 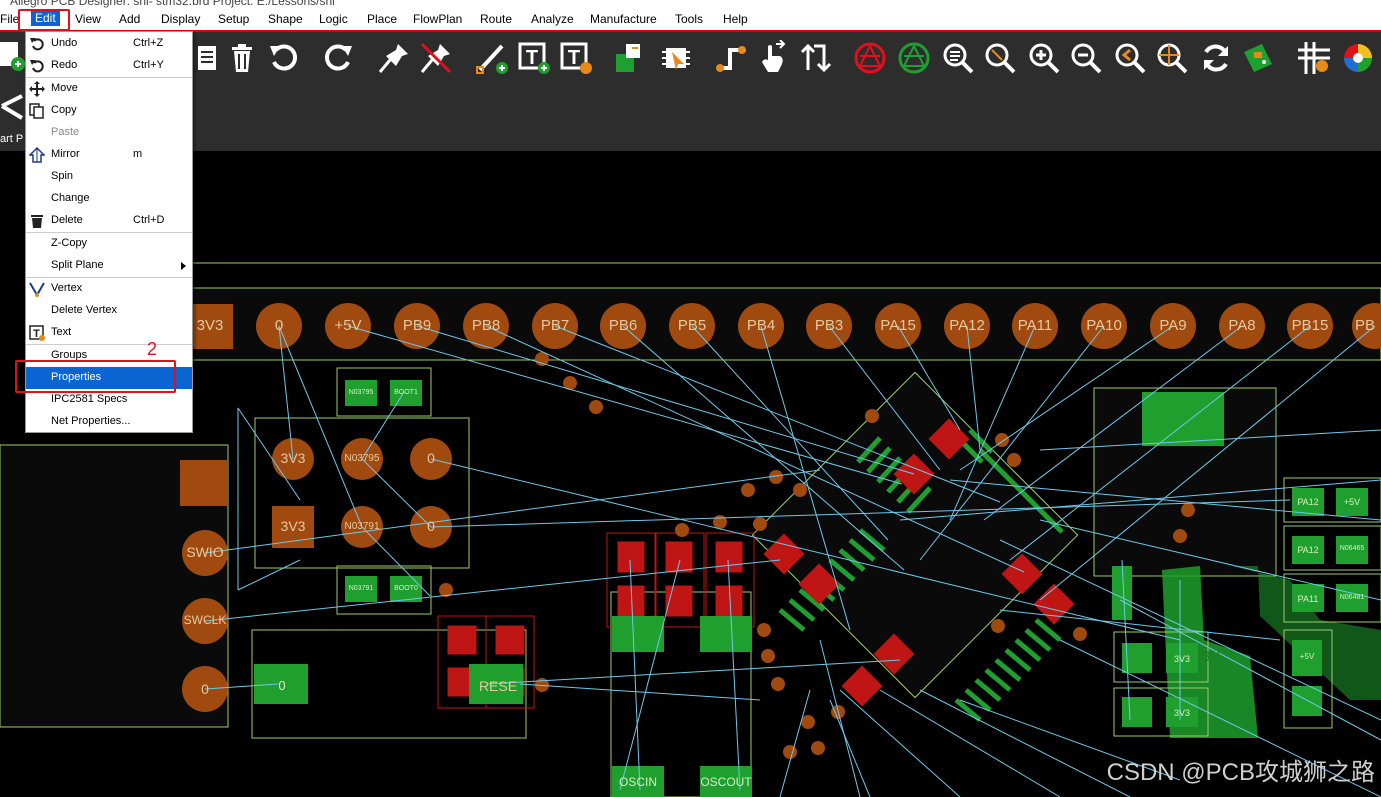 What do you see at coordinates (348, 325) in the screenshot?
I see `pin-label-5v: +5V` at bounding box center [348, 325].